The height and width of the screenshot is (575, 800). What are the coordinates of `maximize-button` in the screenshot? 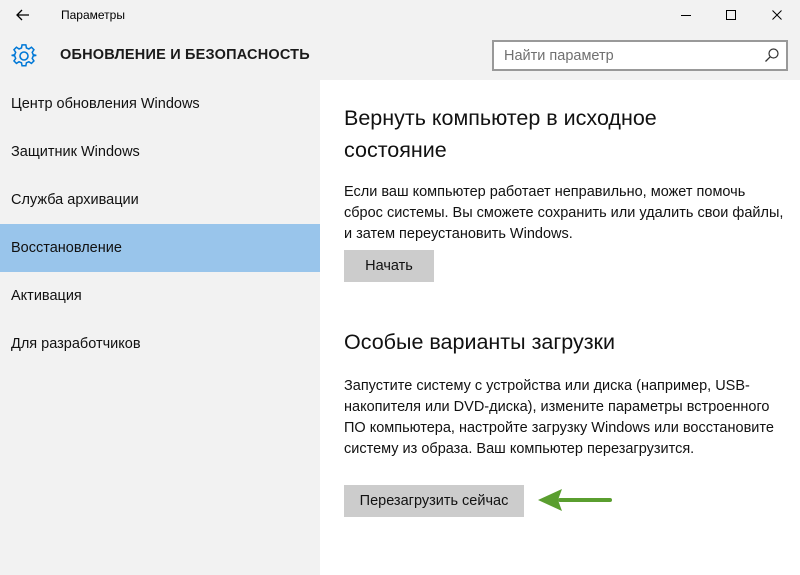 It's located at (731, 15).